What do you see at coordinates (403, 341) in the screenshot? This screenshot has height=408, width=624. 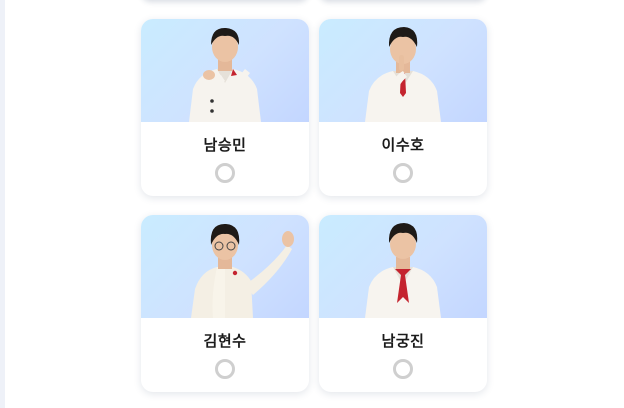 I see `candidate-name: 남궁진` at bounding box center [403, 341].